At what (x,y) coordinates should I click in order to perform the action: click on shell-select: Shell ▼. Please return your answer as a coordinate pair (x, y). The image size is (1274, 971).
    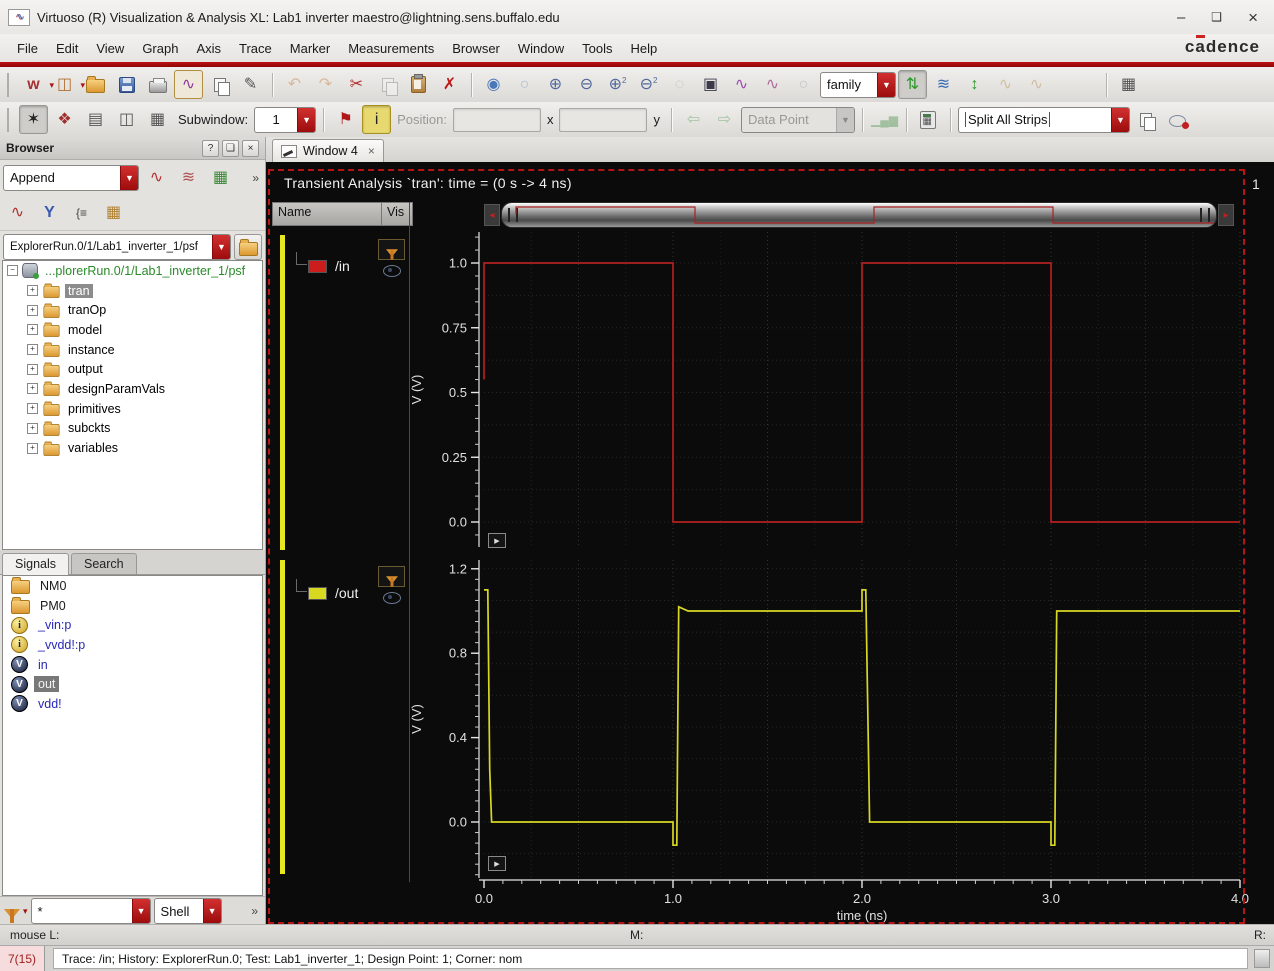
    Looking at the image, I should click on (187, 911).